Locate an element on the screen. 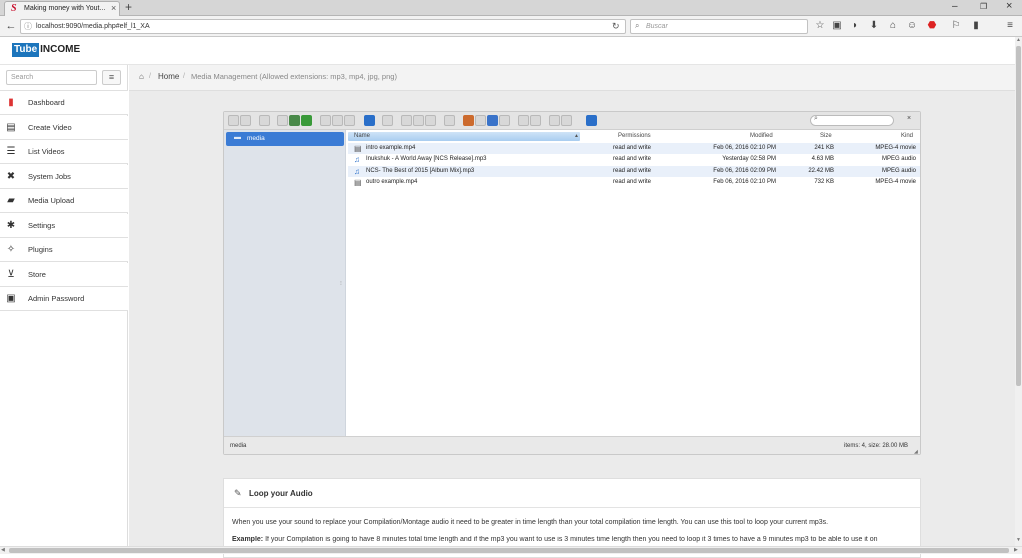  vertical-scrollbar: ▲ ▼ is located at coordinates (1018, 291).